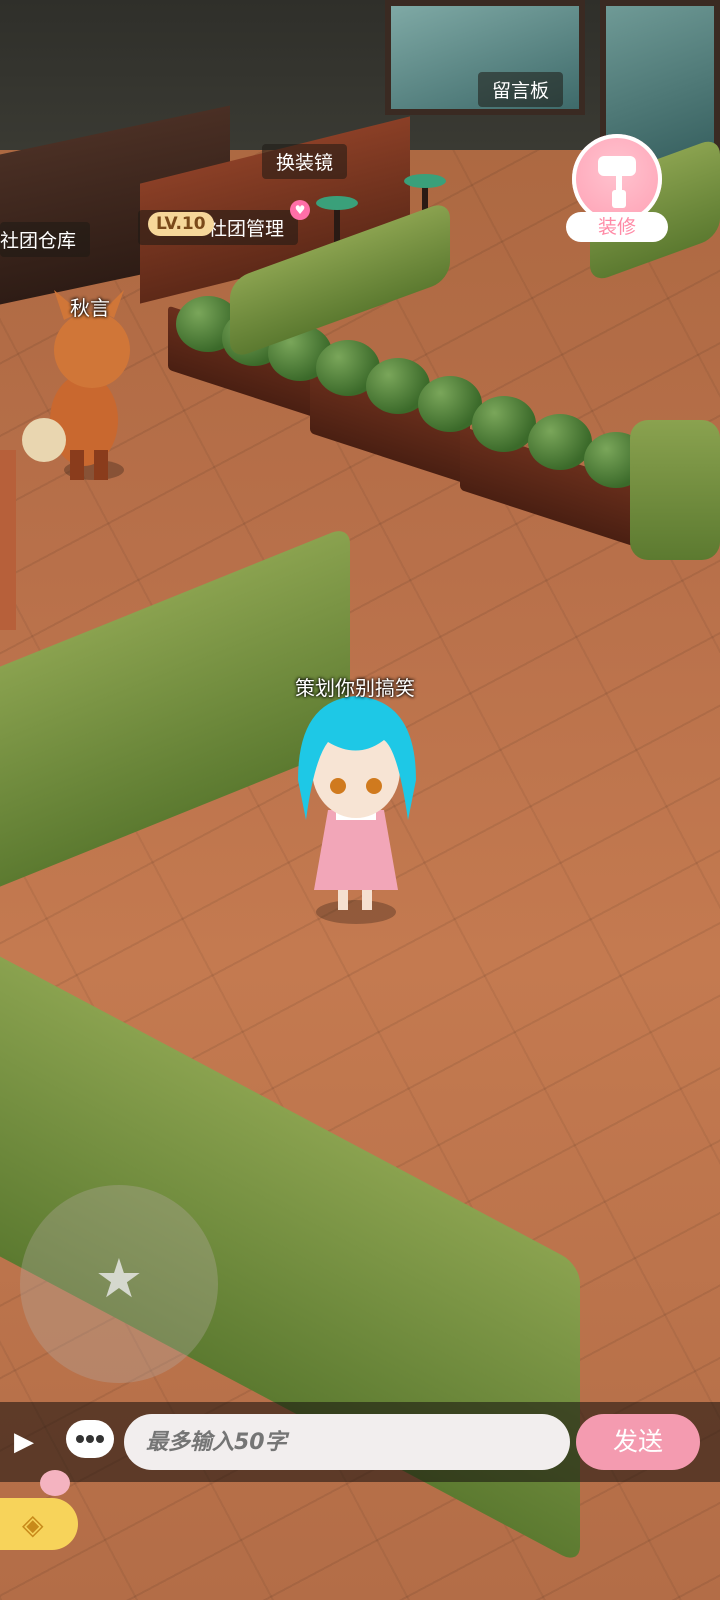  I want to click on self-player-name: 策划你别搞笑, so click(355, 688).